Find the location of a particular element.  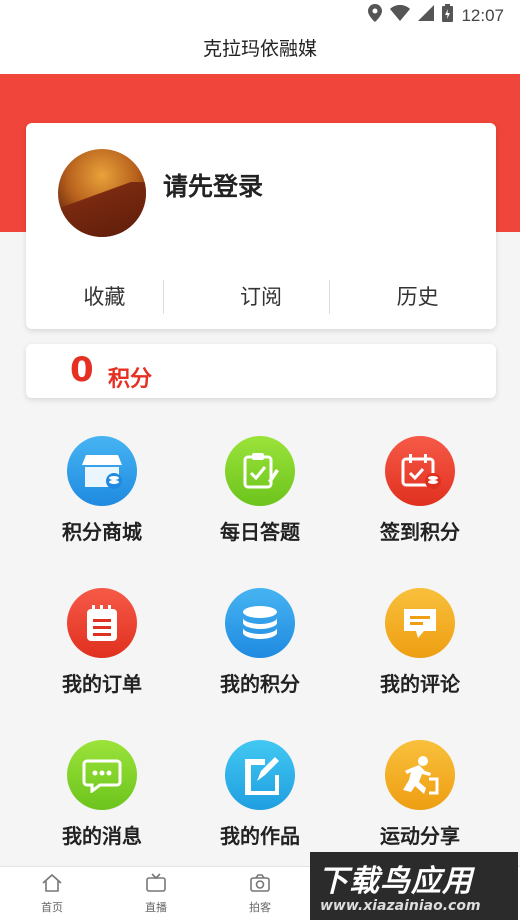

camera-icon is located at coordinates (260, 883).